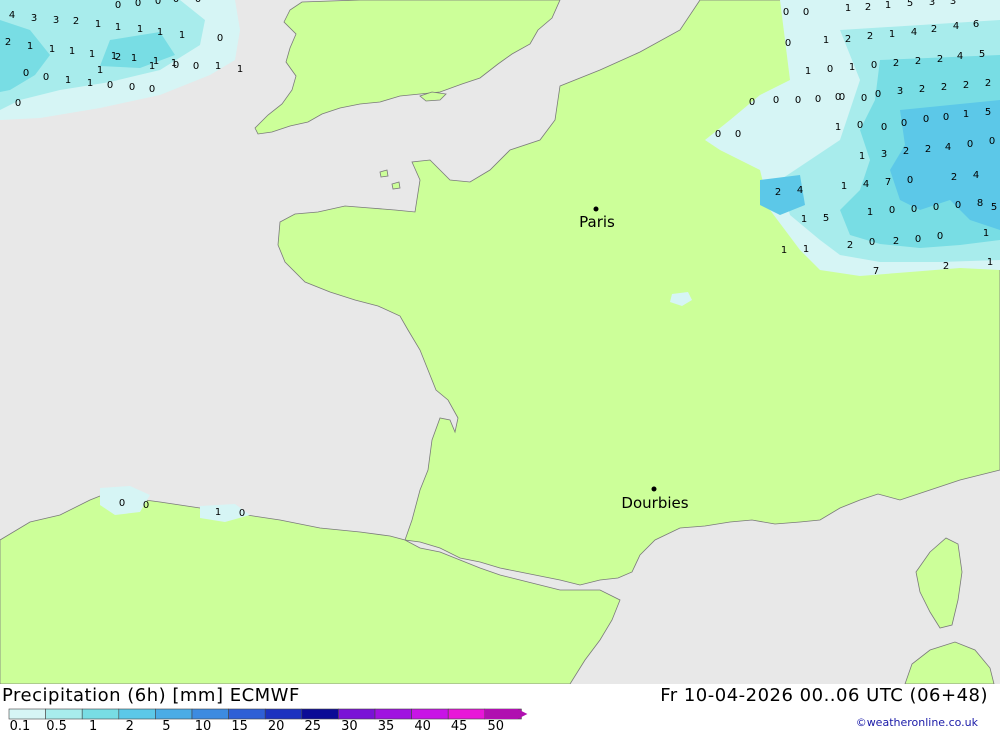 This screenshot has width=1000, height=734. Describe the element at coordinates (824, 695) in the screenshot. I see `forecast-timestamp: Fr 10-04-2026 00..06 UTC (06+48)` at that location.